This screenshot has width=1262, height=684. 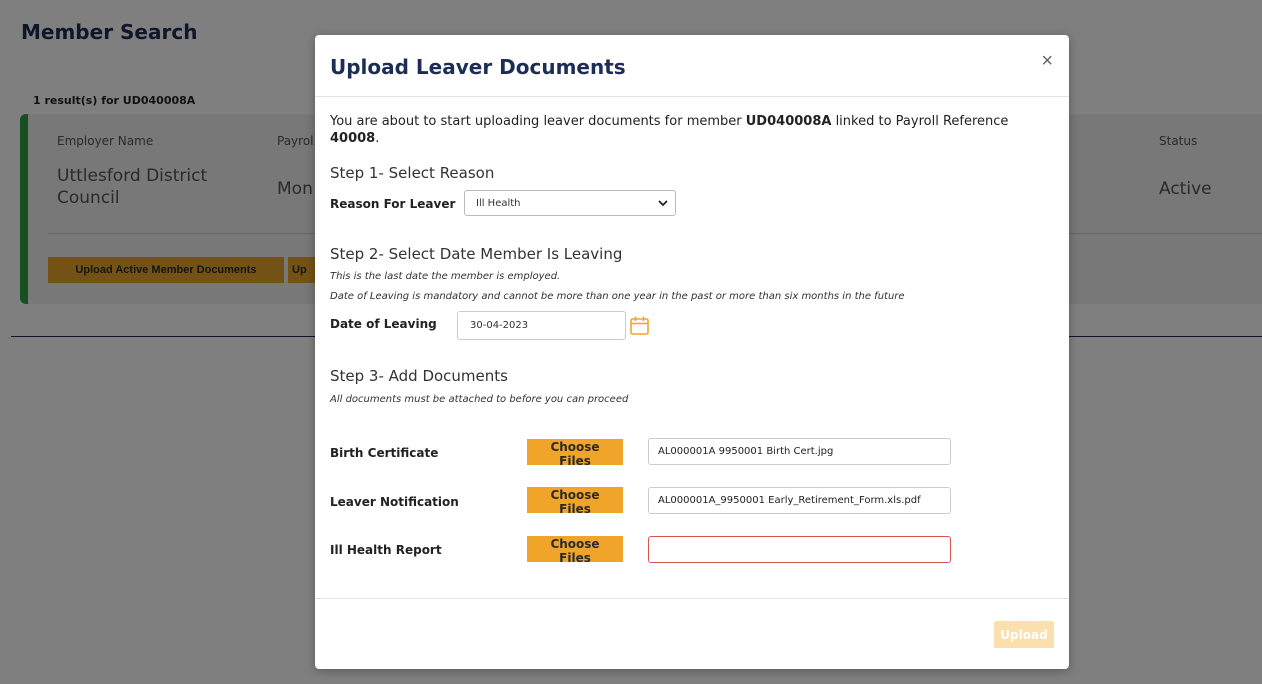 What do you see at coordinates (384, 453) in the screenshot?
I see `birth-certificate-label: Birth Certificate` at bounding box center [384, 453].